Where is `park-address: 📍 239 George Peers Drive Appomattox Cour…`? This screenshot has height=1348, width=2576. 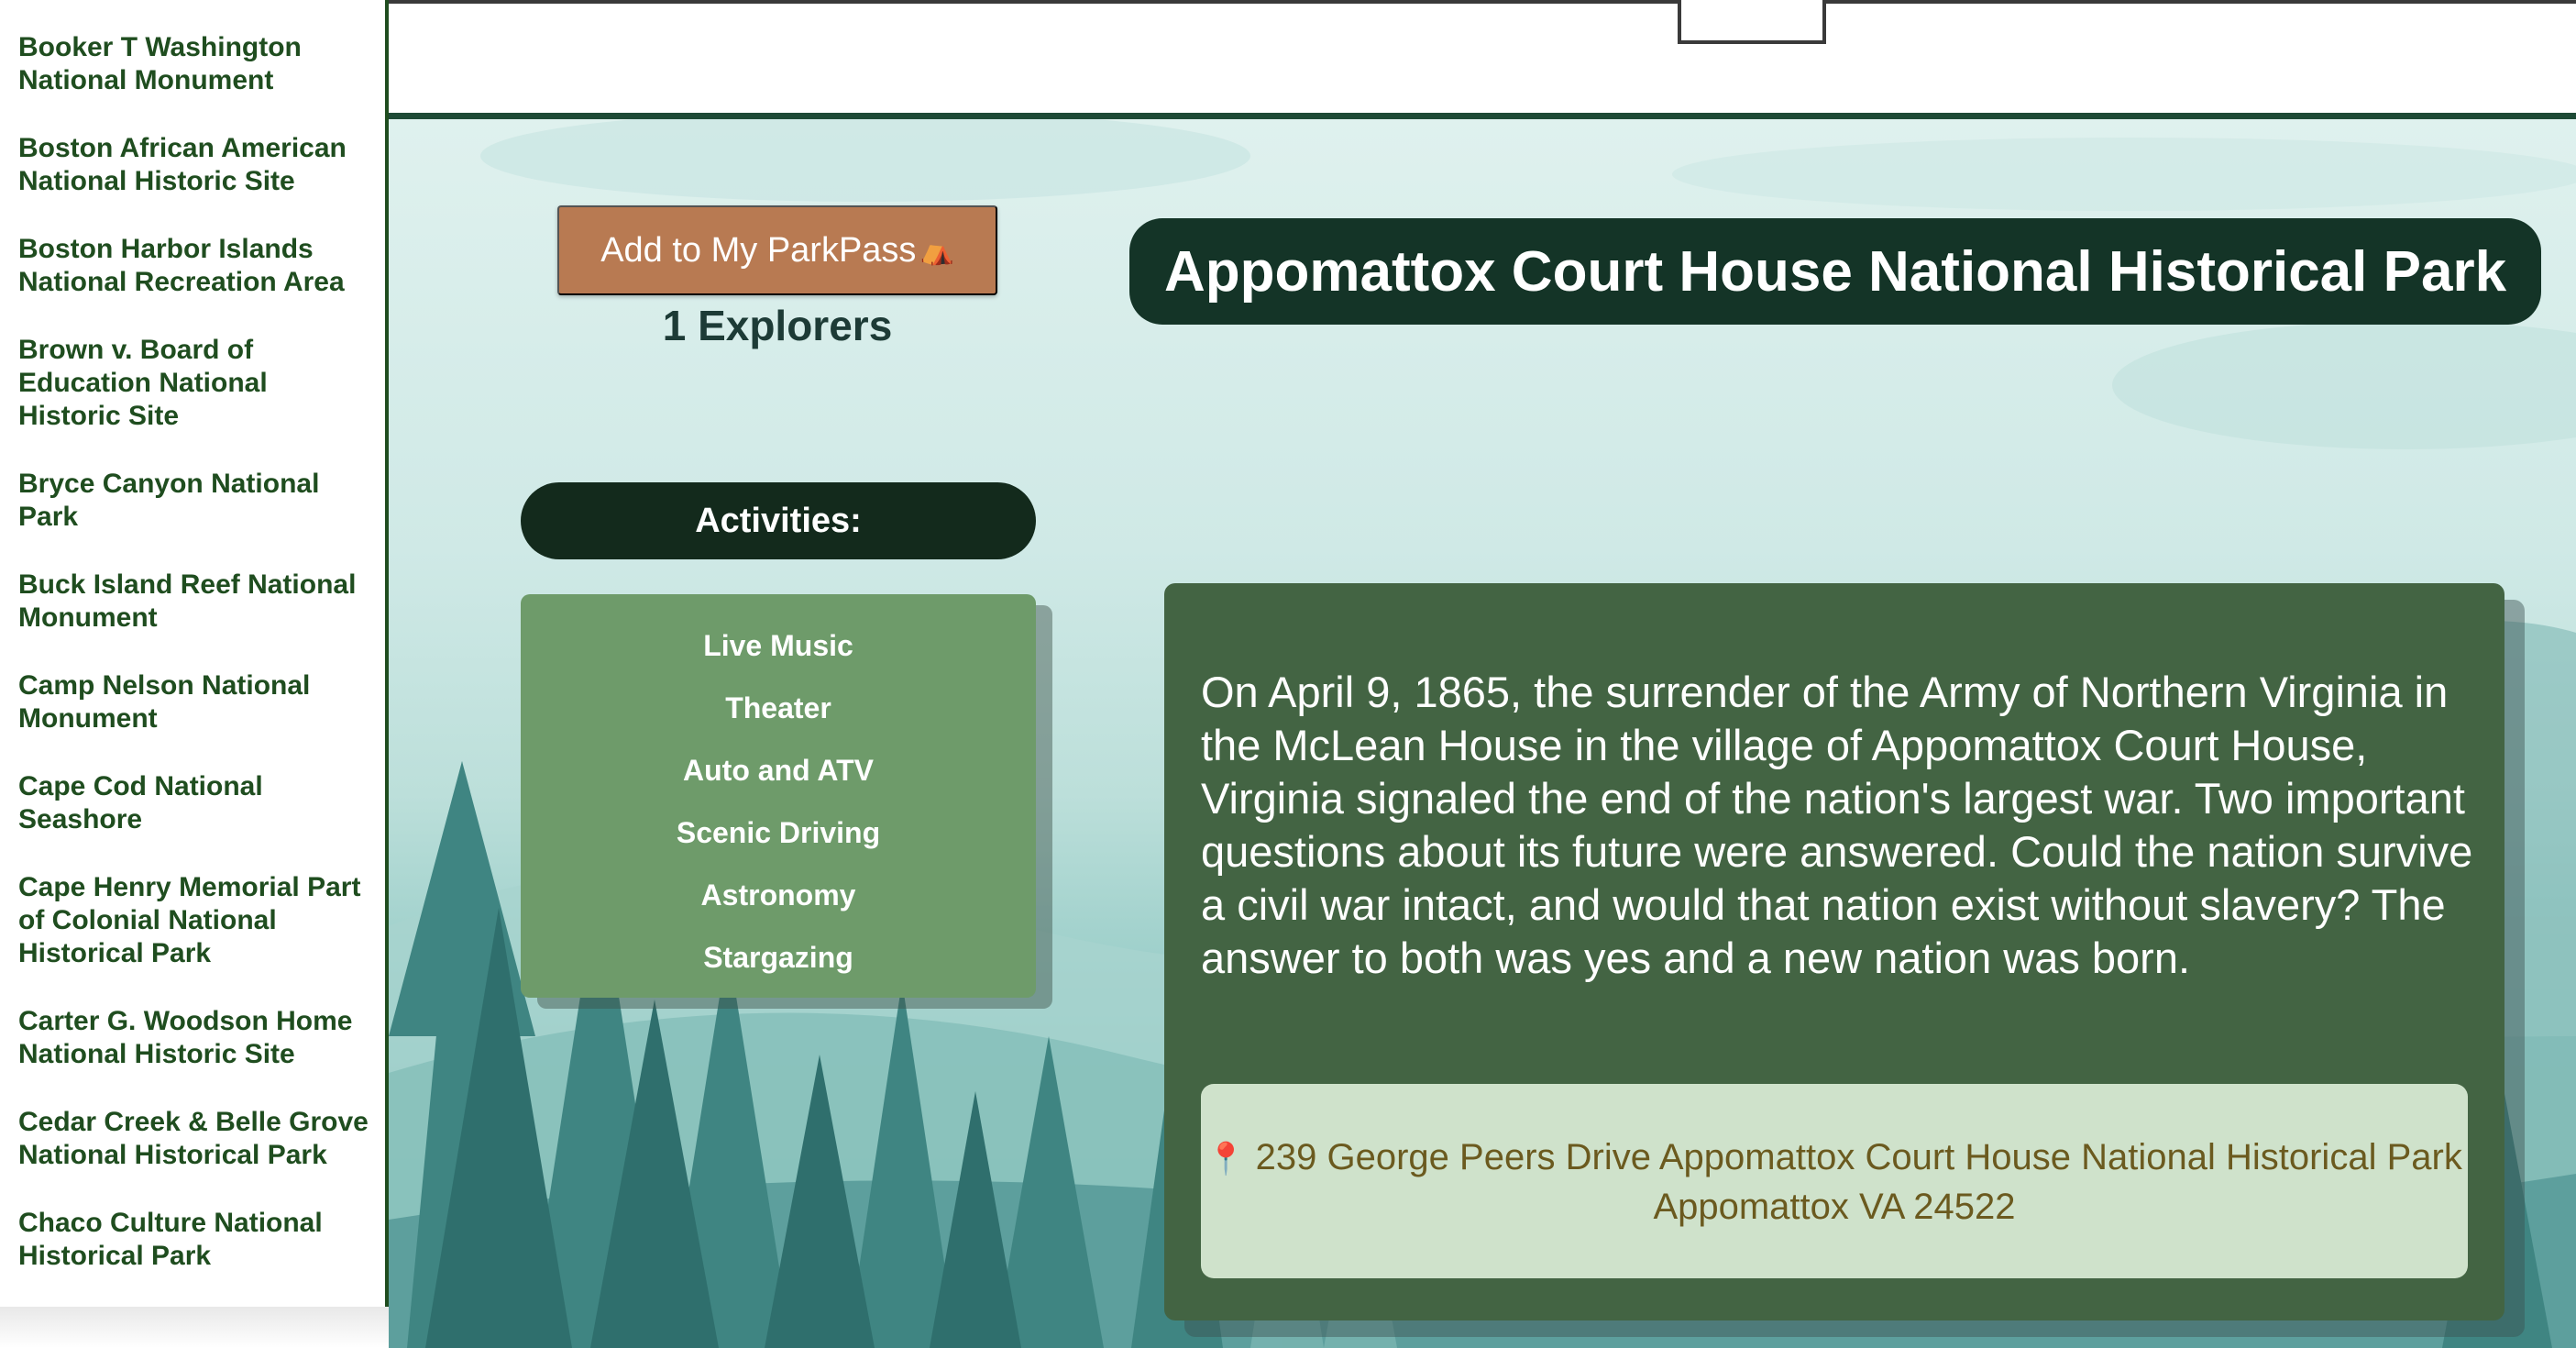 park-address: 📍 239 George Peers Drive Appomattox Cour… is located at coordinates (1834, 1181).